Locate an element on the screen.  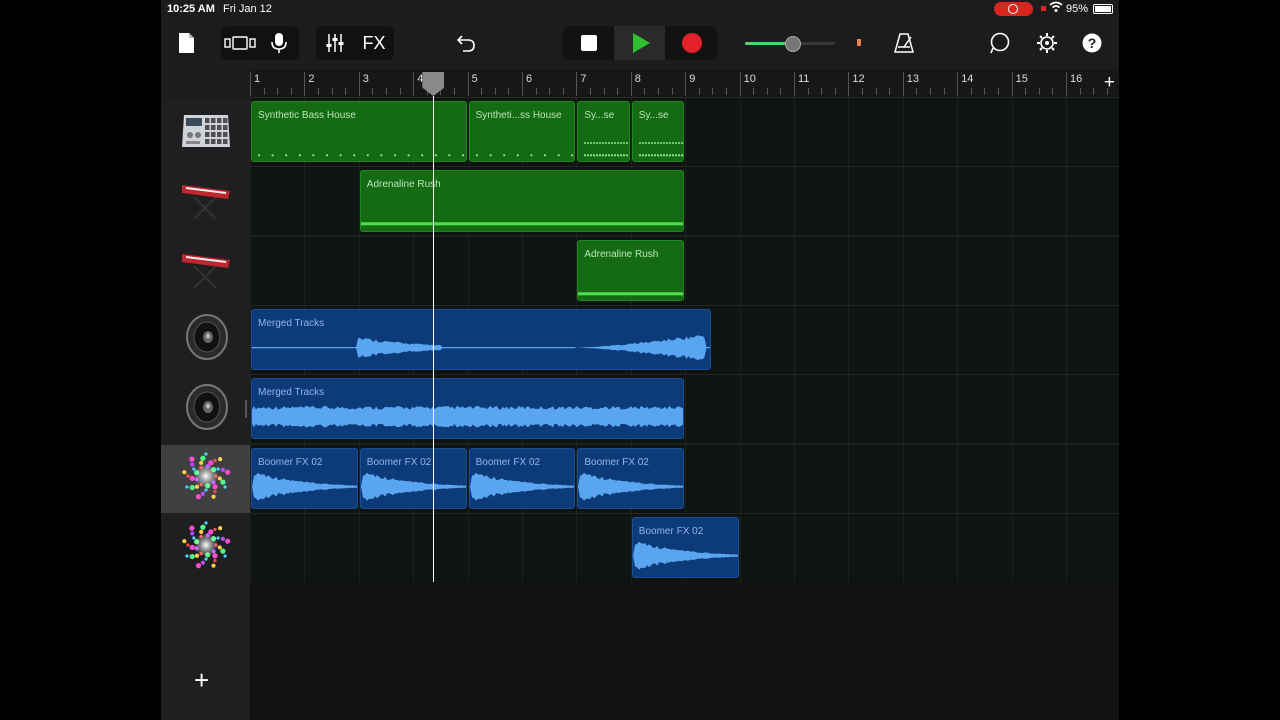
bar-number: 7 is located at coordinates (583, 79).